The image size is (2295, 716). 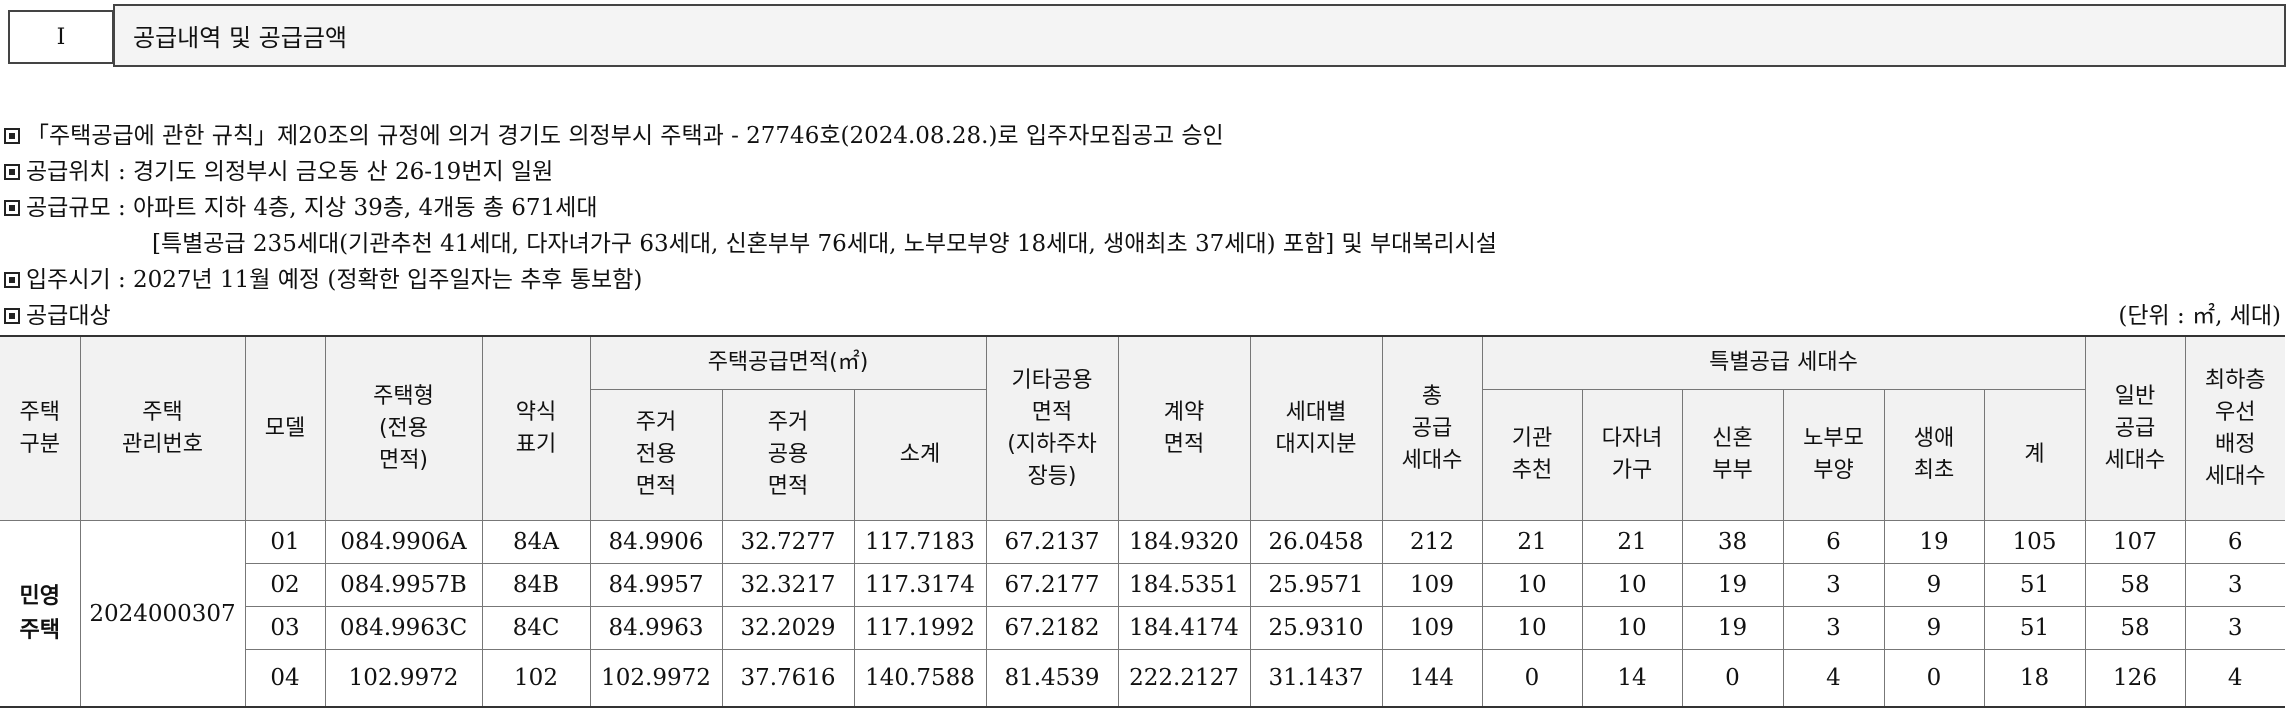 I want to click on section-number: I, so click(x=61, y=37).